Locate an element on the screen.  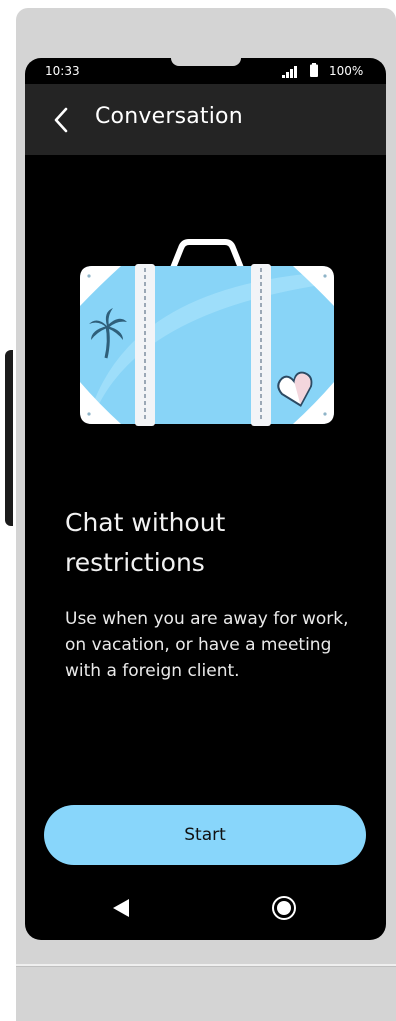
battery-icon is located at coordinates (314, 70).